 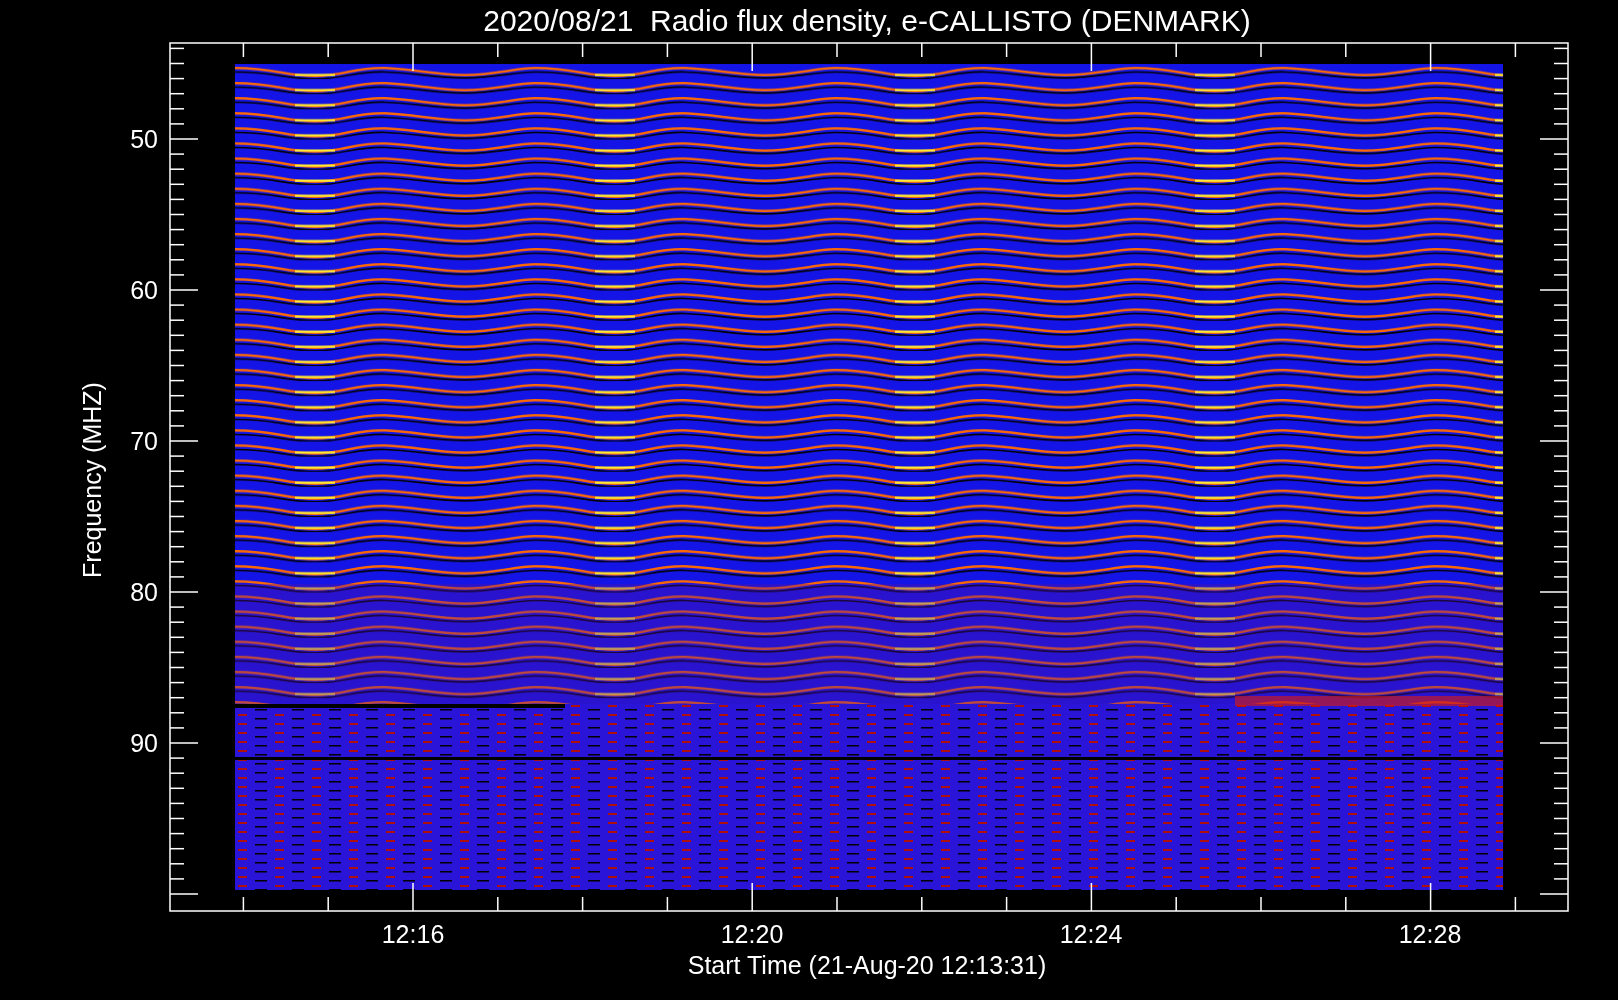 I want to click on x-tick-label: 12:20, so click(x=752, y=934).